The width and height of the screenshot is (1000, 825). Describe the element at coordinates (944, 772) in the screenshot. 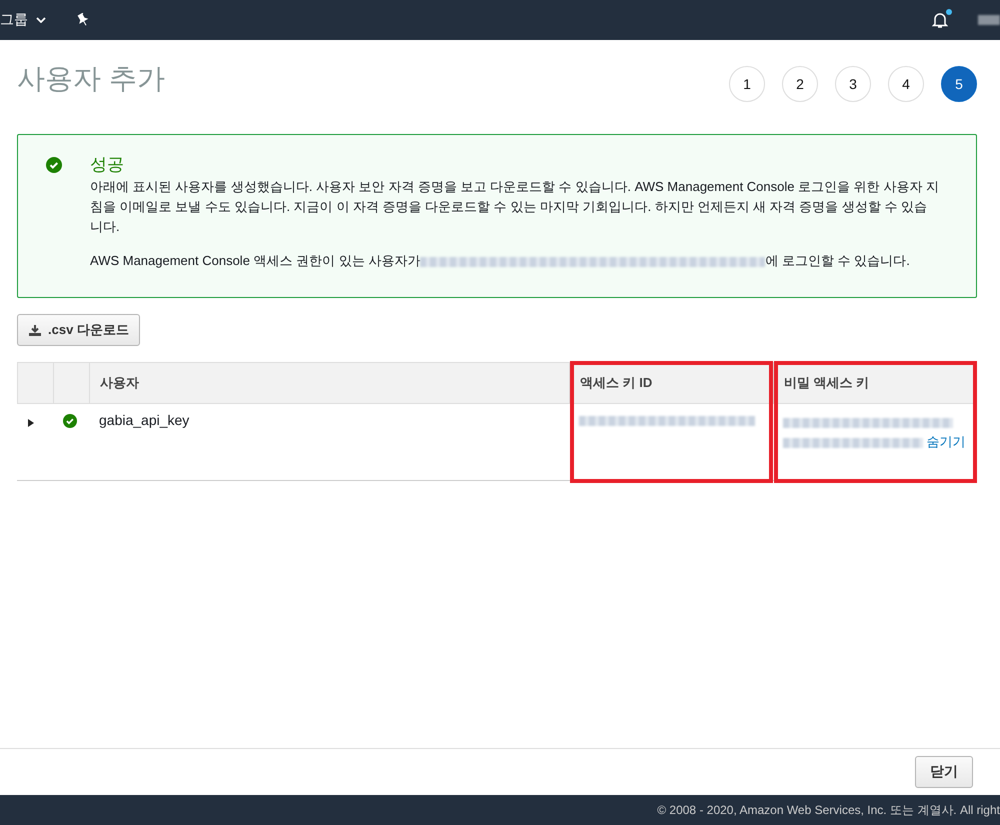

I see `close-button: 닫기` at that location.